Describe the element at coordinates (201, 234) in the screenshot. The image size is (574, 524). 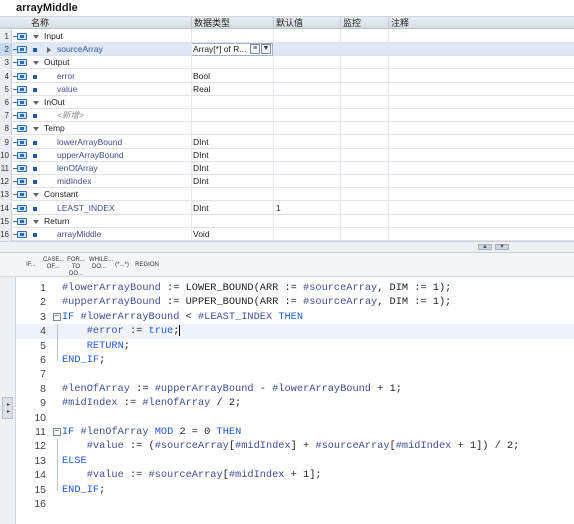
I see `datatype-value: Void` at that location.